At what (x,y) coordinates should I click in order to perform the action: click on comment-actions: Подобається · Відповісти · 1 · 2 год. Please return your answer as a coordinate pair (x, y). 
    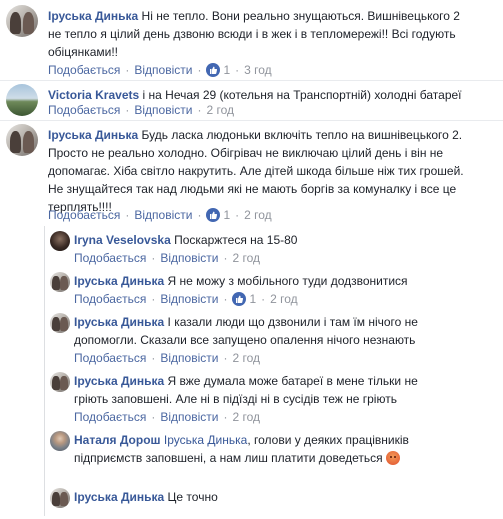
    Looking at the image, I should click on (160, 215).